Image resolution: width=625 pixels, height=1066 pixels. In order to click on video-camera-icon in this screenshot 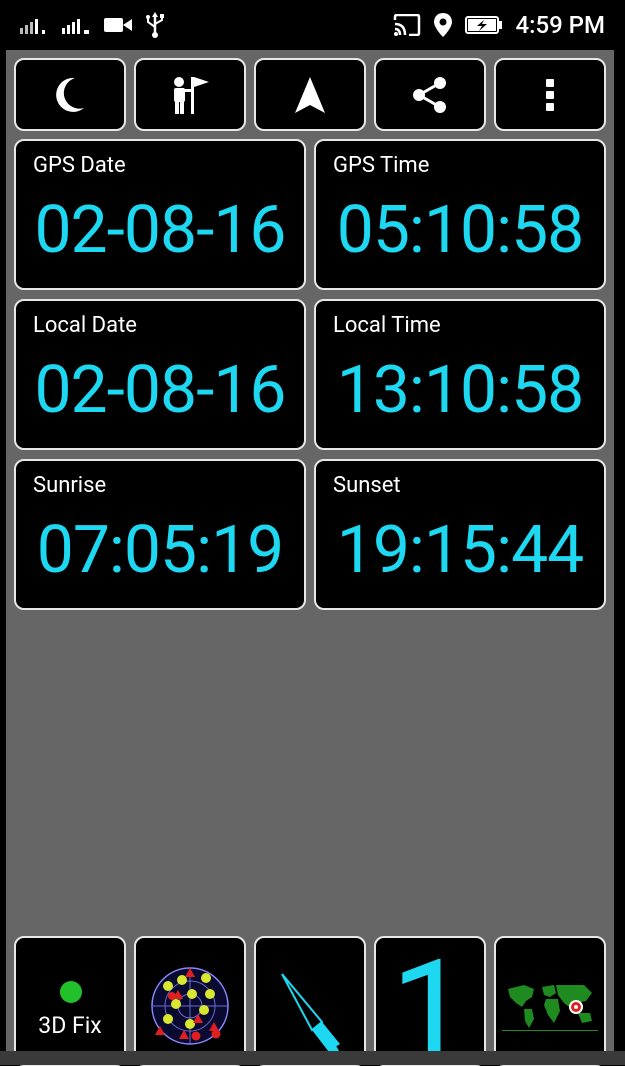, I will do `click(118, 25)`.